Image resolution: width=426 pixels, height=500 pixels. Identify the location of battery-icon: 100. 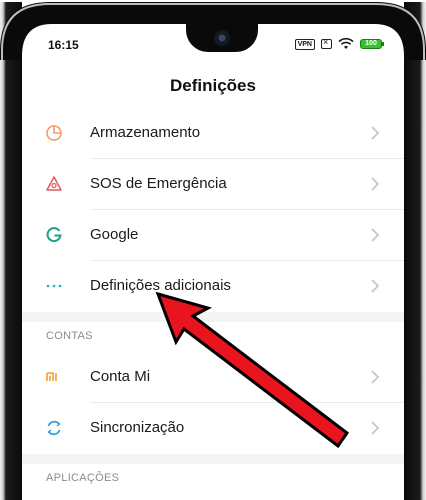
(372, 44).